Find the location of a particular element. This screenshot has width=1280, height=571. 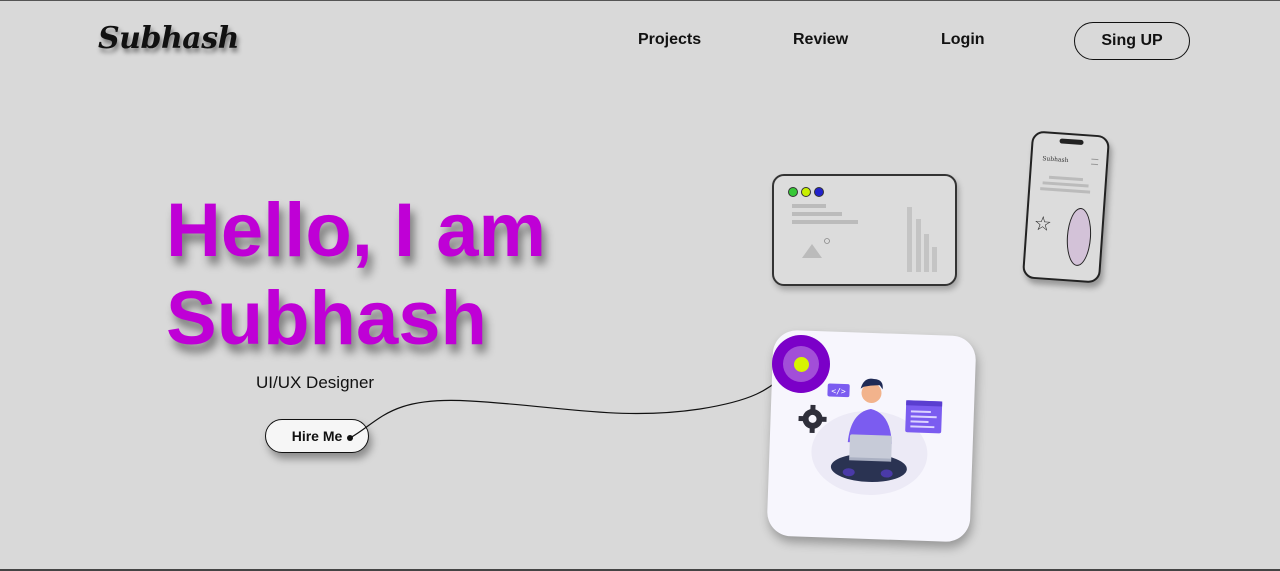

hero-title-line1: Hello, I am is located at coordinates (356, 230).